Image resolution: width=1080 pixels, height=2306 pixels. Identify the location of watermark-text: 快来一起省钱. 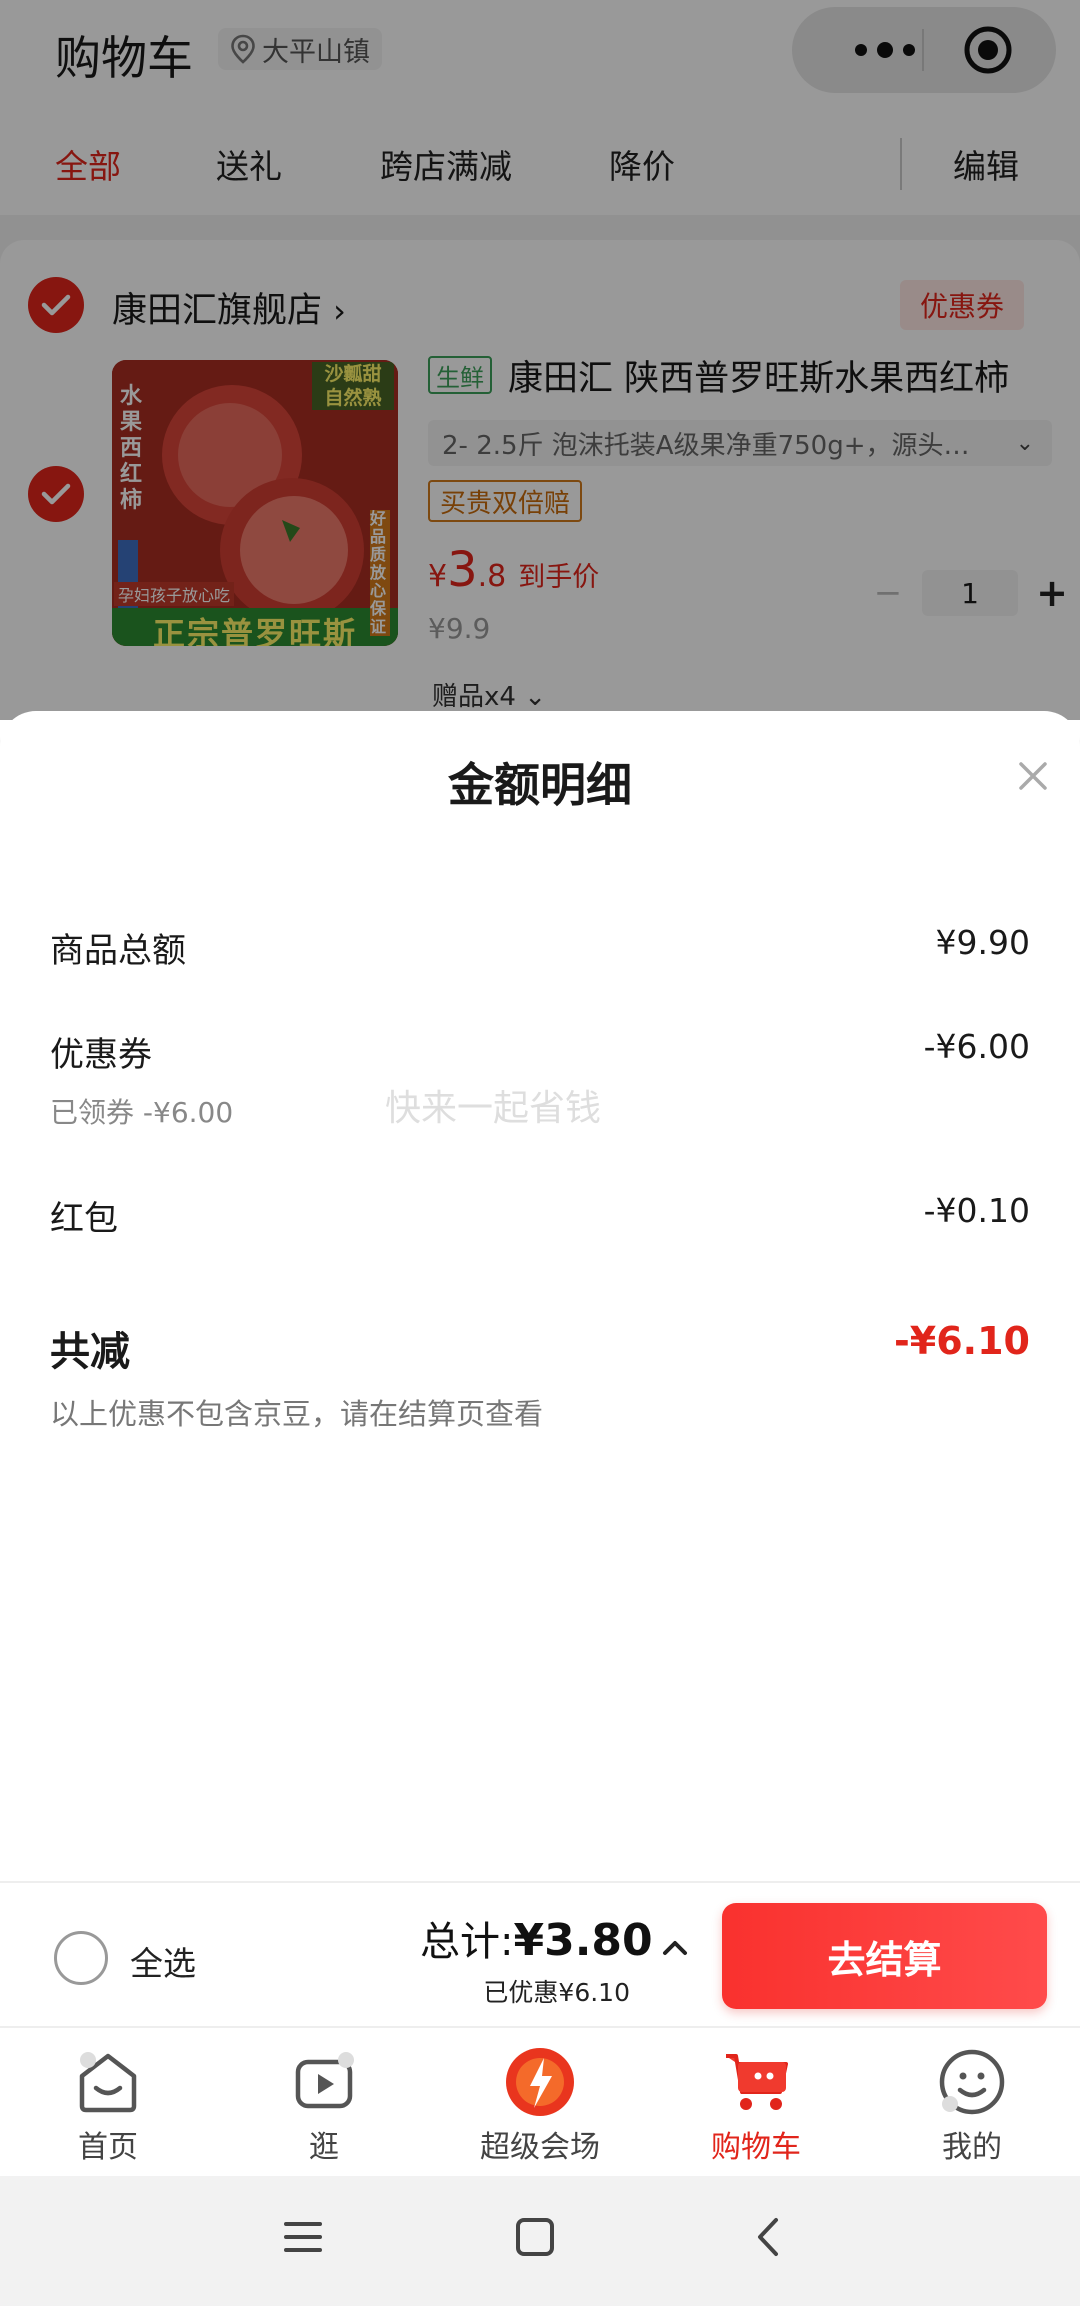
(493, 1108).